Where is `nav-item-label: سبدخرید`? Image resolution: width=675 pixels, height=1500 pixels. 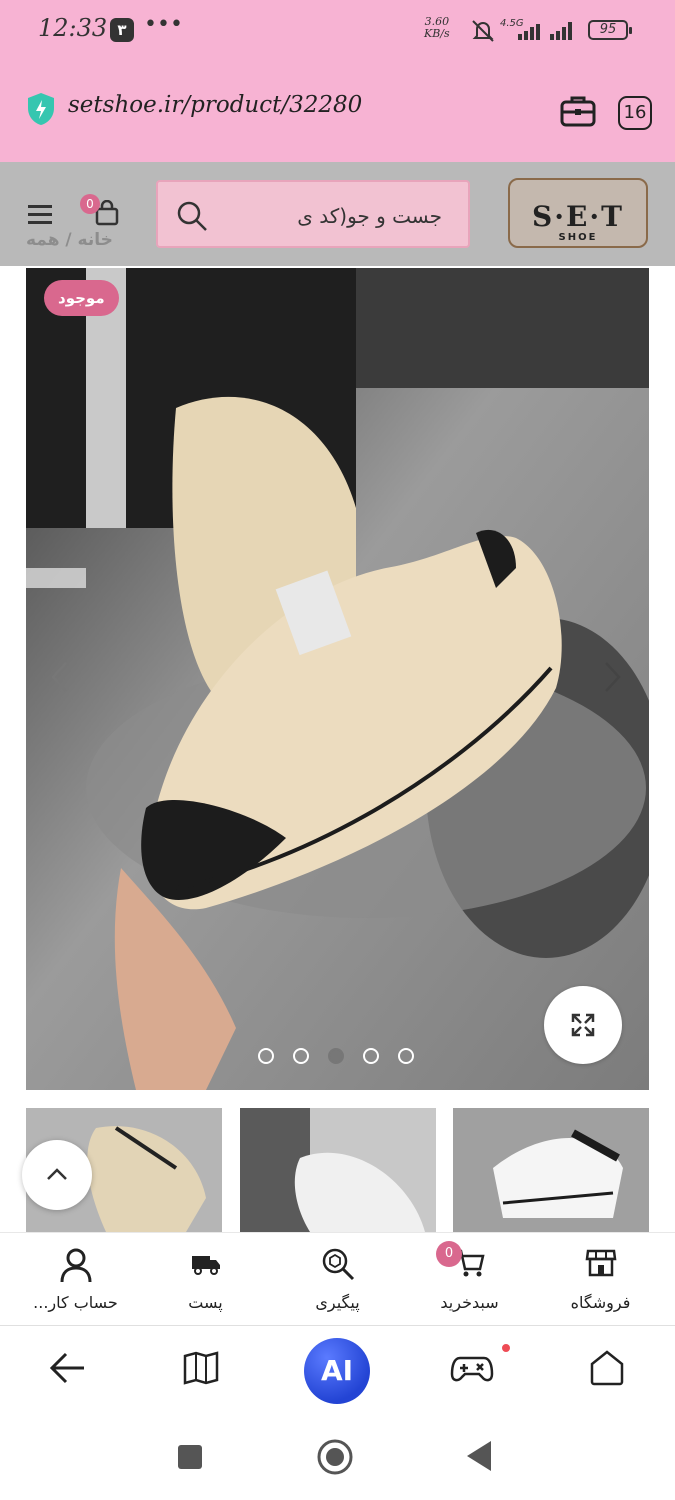
nav-item-label: سبدخرید is located at coordinates (469, 1302).